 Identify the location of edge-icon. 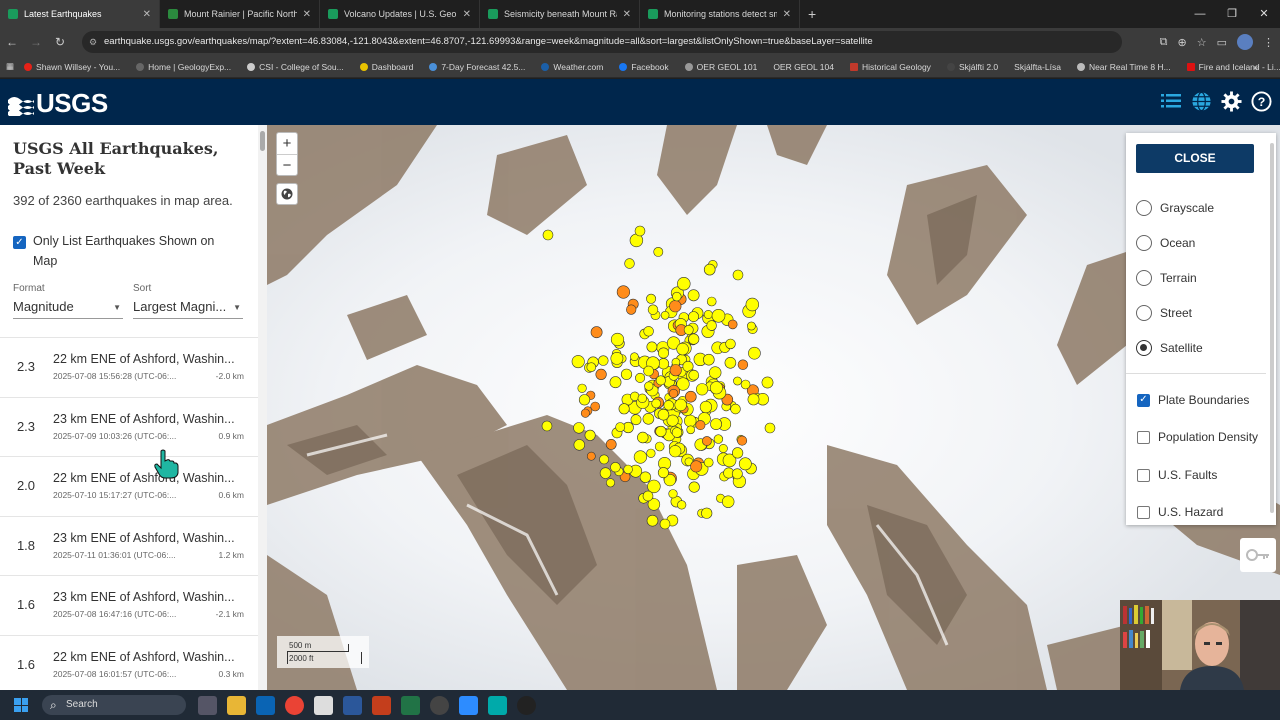
(497, 705).